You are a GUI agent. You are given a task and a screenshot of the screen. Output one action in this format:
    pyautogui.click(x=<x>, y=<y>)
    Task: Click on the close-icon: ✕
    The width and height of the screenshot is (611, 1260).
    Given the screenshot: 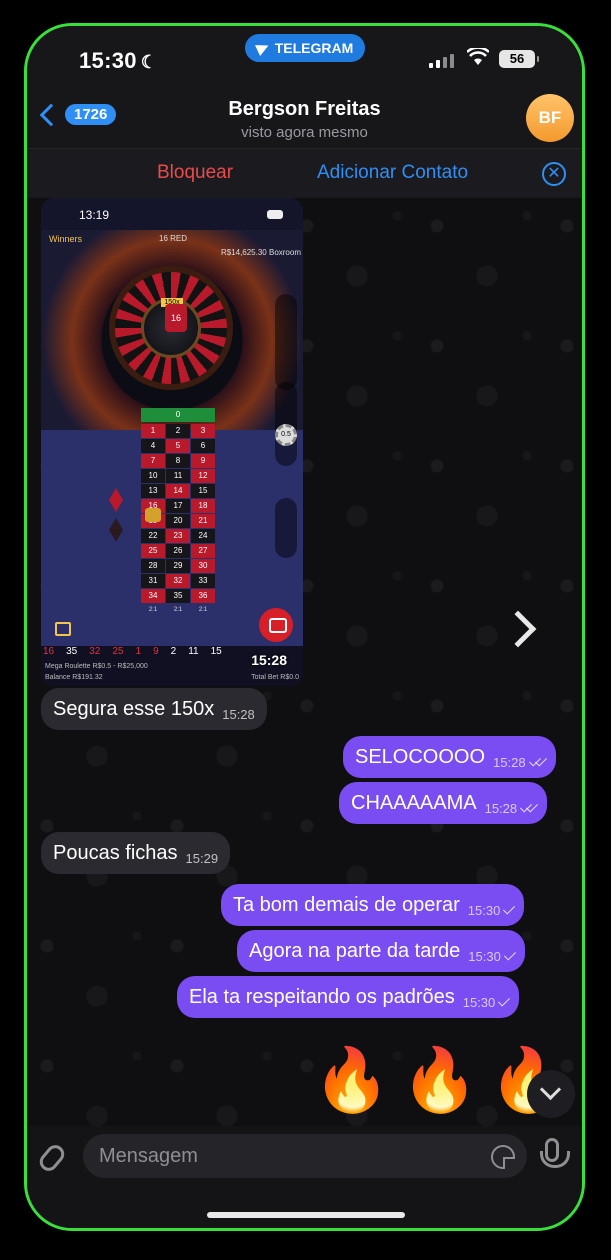 What is the action you would take?
    pyautogui.click(x=554, y=174)
    